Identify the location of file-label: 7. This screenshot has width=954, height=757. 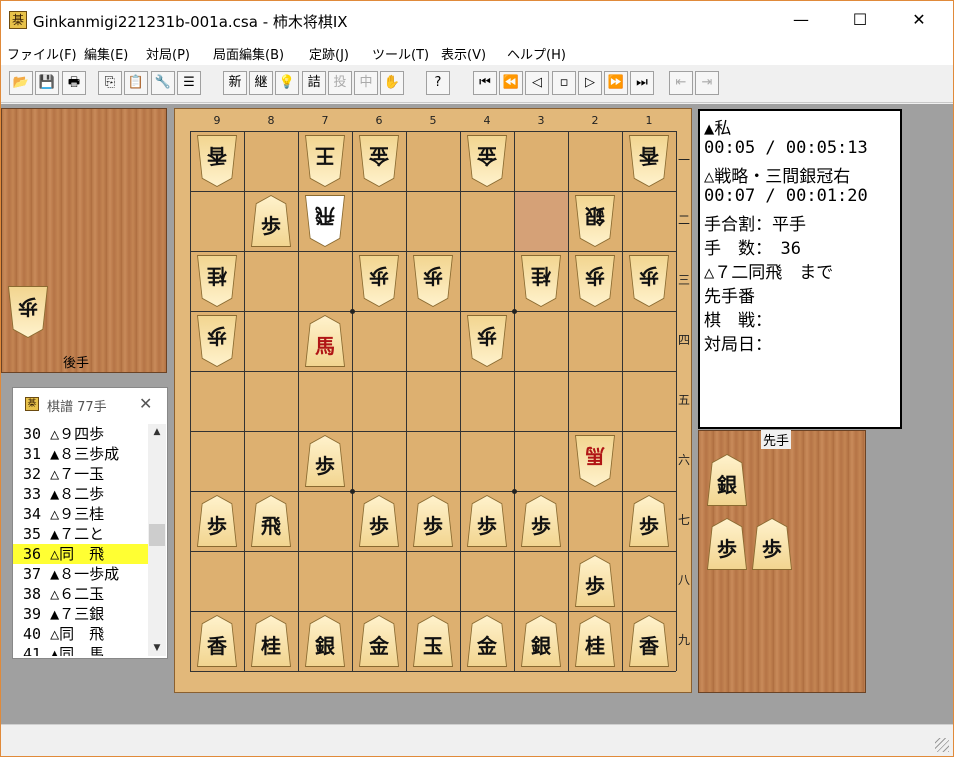
(325, 120).